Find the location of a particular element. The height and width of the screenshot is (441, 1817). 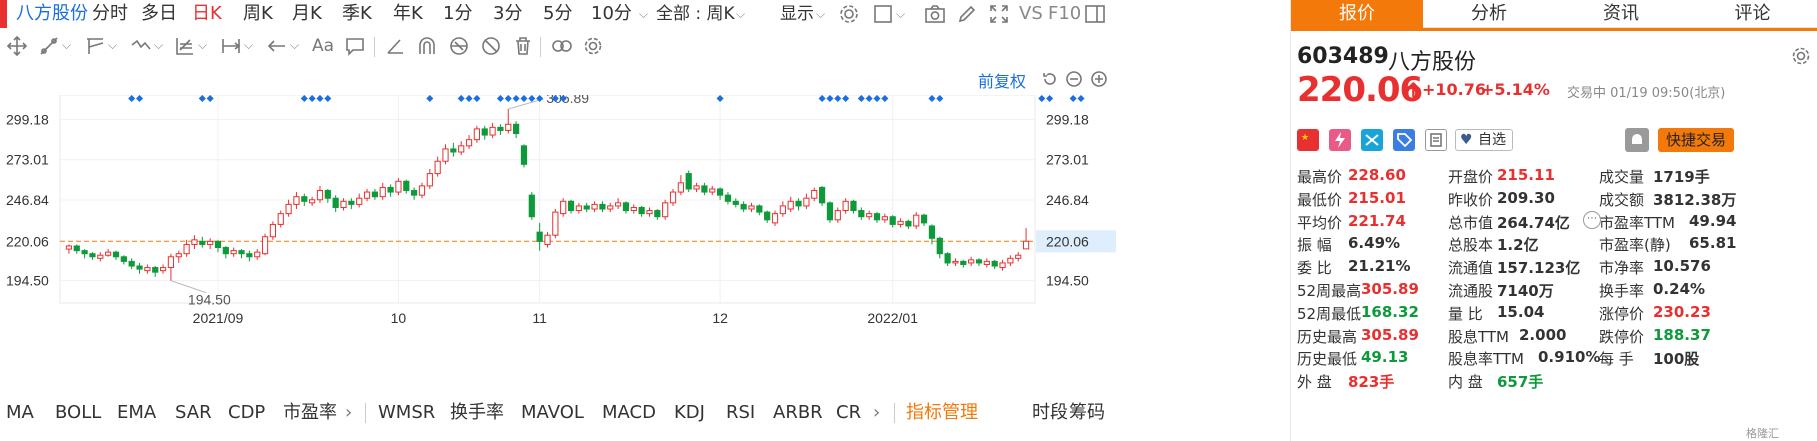

crosshair-icon is located at coordinates (17, 48).